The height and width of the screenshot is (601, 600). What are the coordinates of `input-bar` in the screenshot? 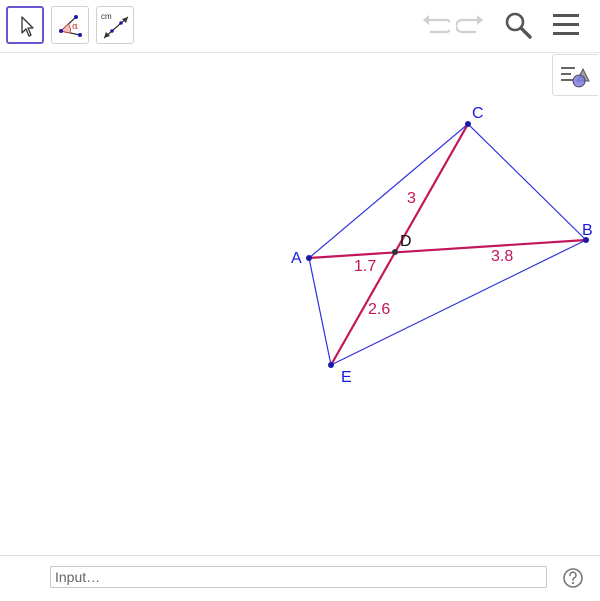 It's located at (300, 578).